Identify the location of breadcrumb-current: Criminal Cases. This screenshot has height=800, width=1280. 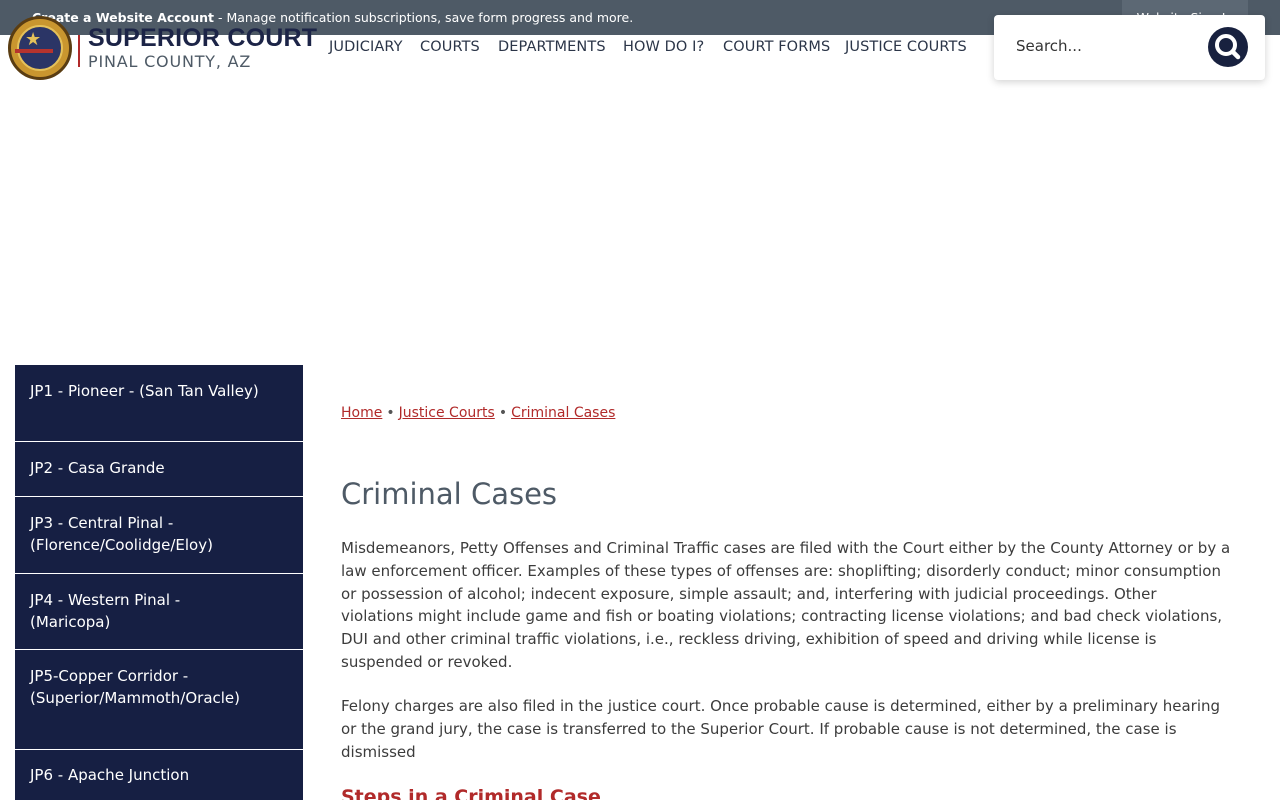
(563, 413).